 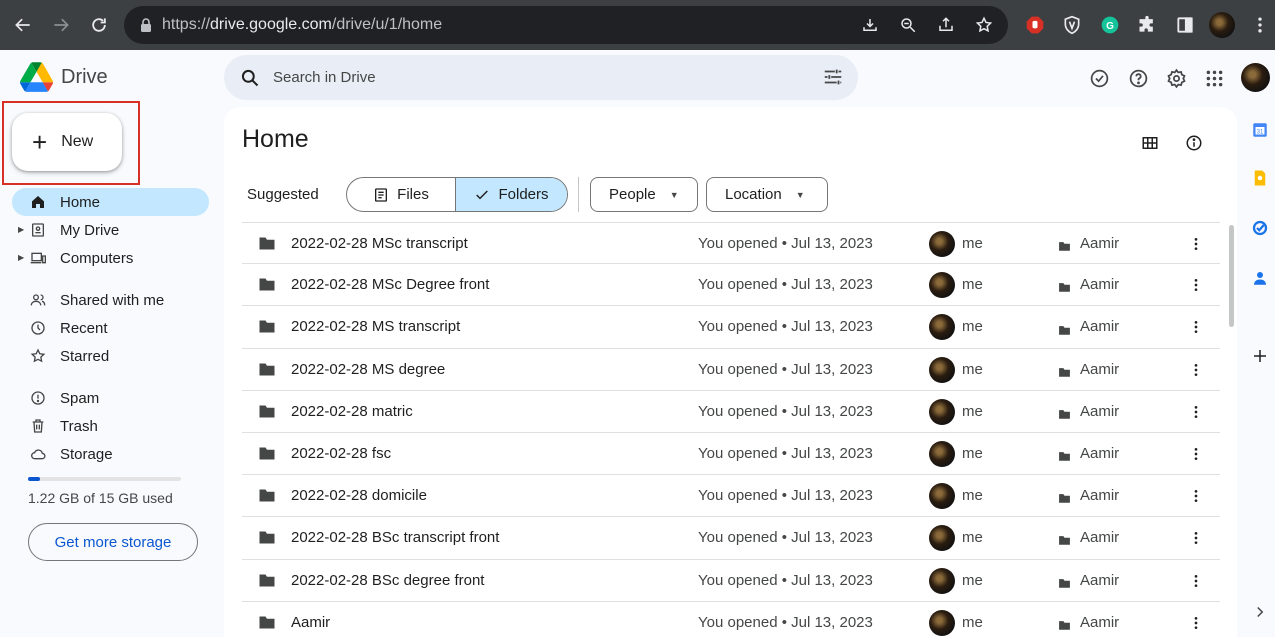 I want to click on files-folders-toggle: Files Folders, so click(x=457, y=194).